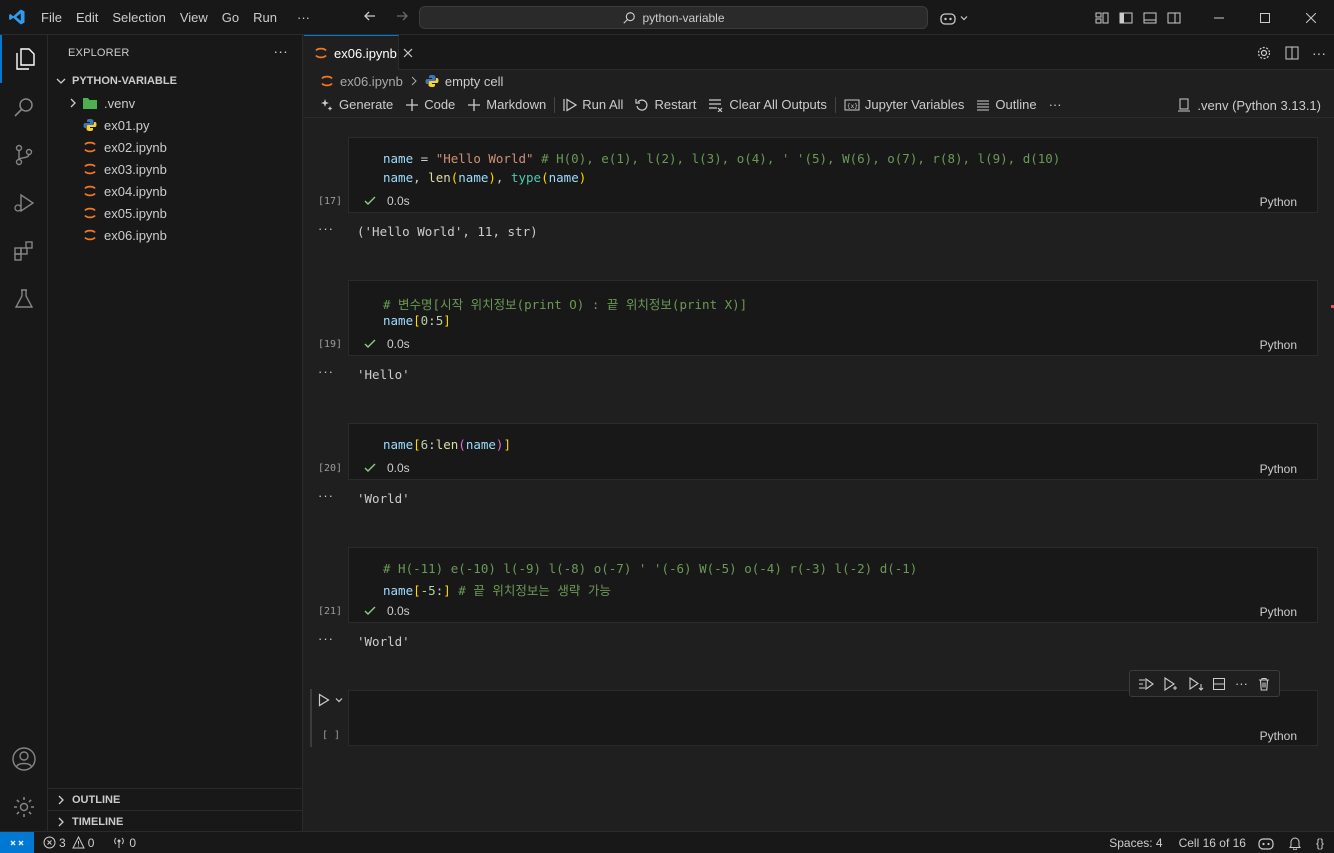 Image resolution: width=1334 pixels, height=853 pixels. I want to click on split-editor-icon, so click(1292, 53).